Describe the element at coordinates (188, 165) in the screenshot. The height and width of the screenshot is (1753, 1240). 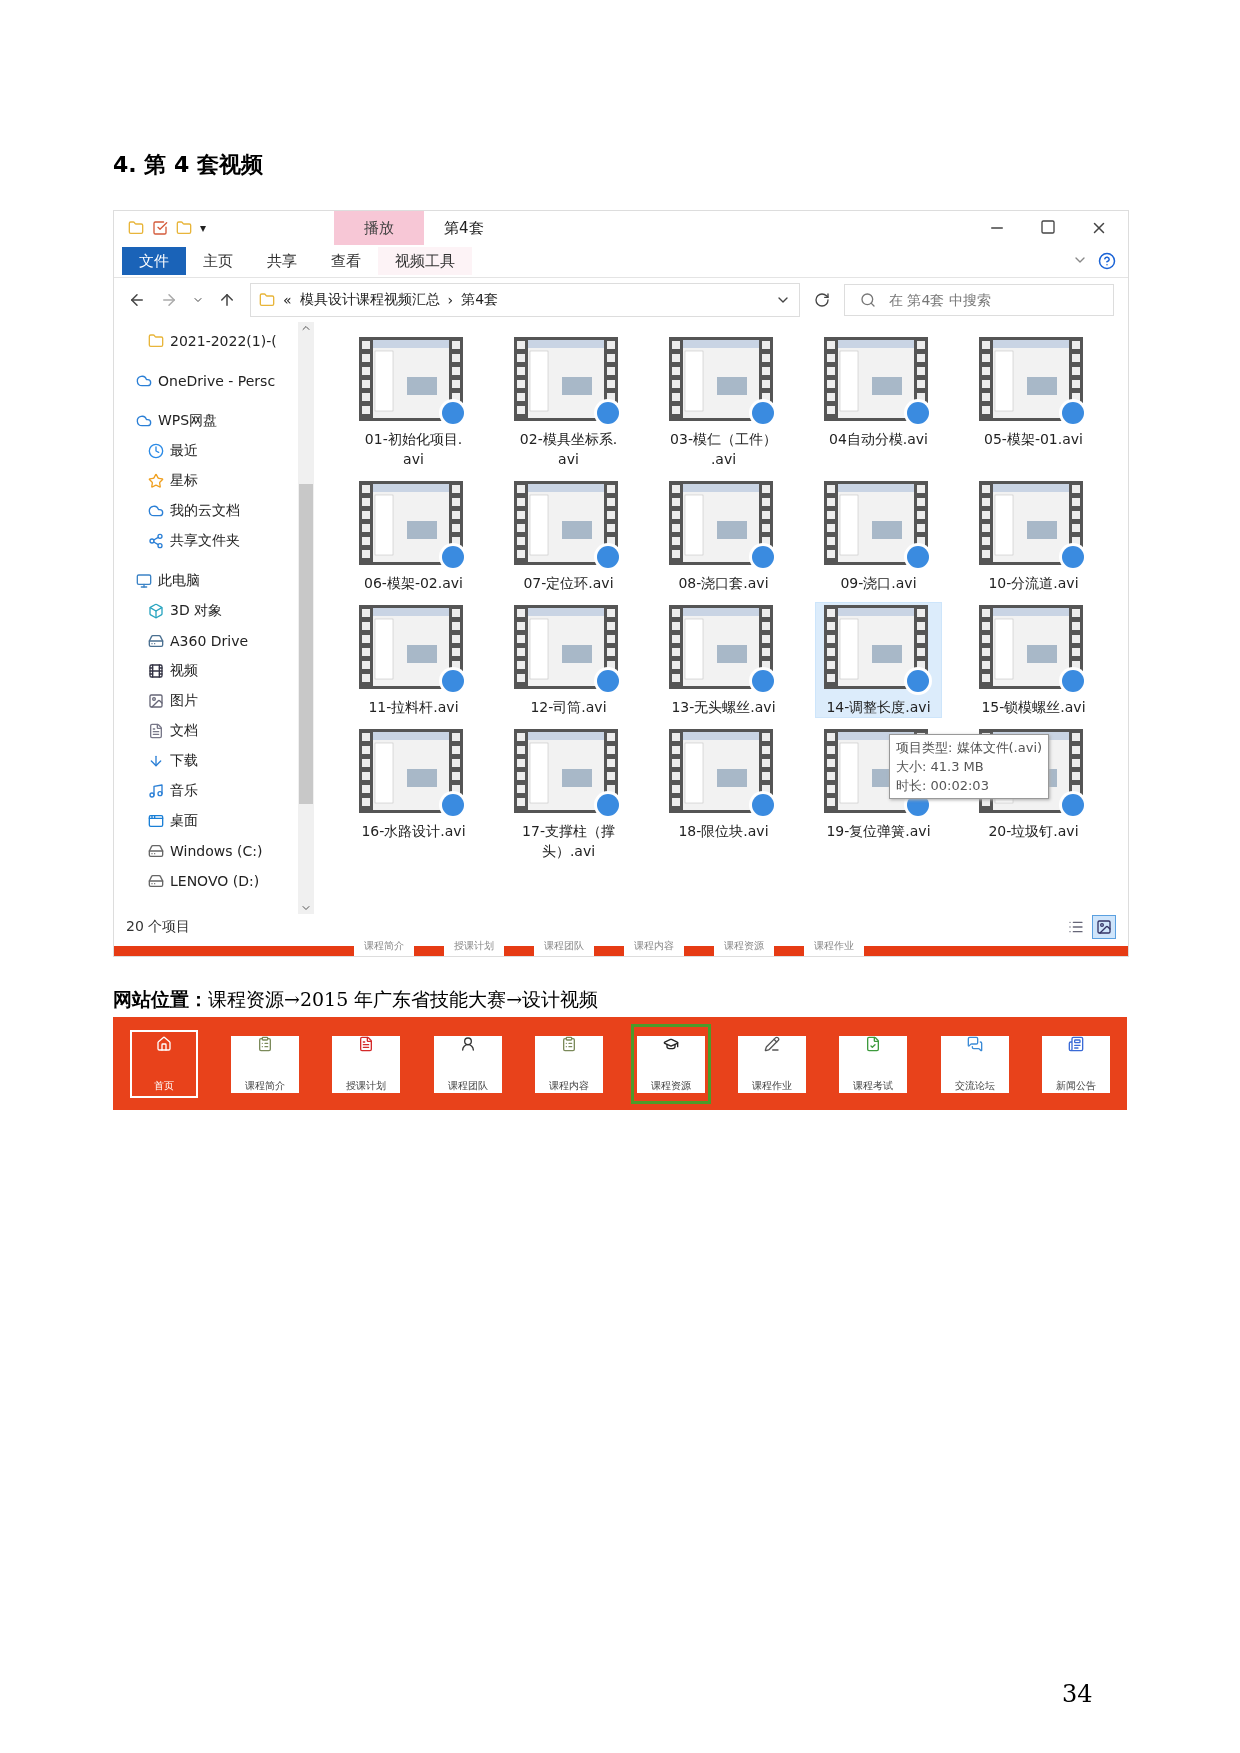
I see `section-heading: 4. 第 4 套视频` at that location.